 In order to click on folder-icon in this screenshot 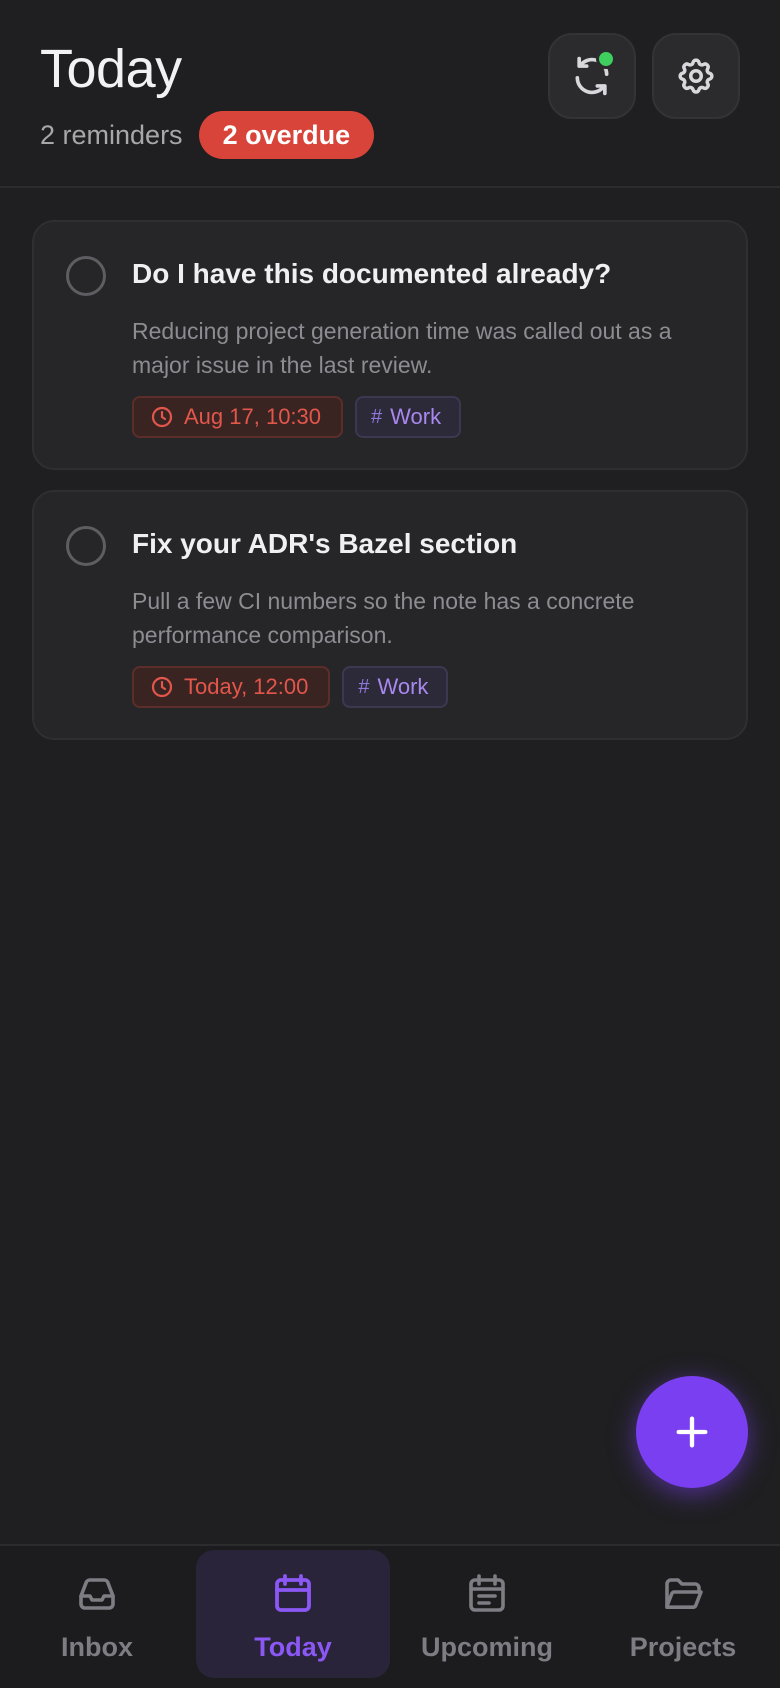, I will do `click(684, 1593)`.